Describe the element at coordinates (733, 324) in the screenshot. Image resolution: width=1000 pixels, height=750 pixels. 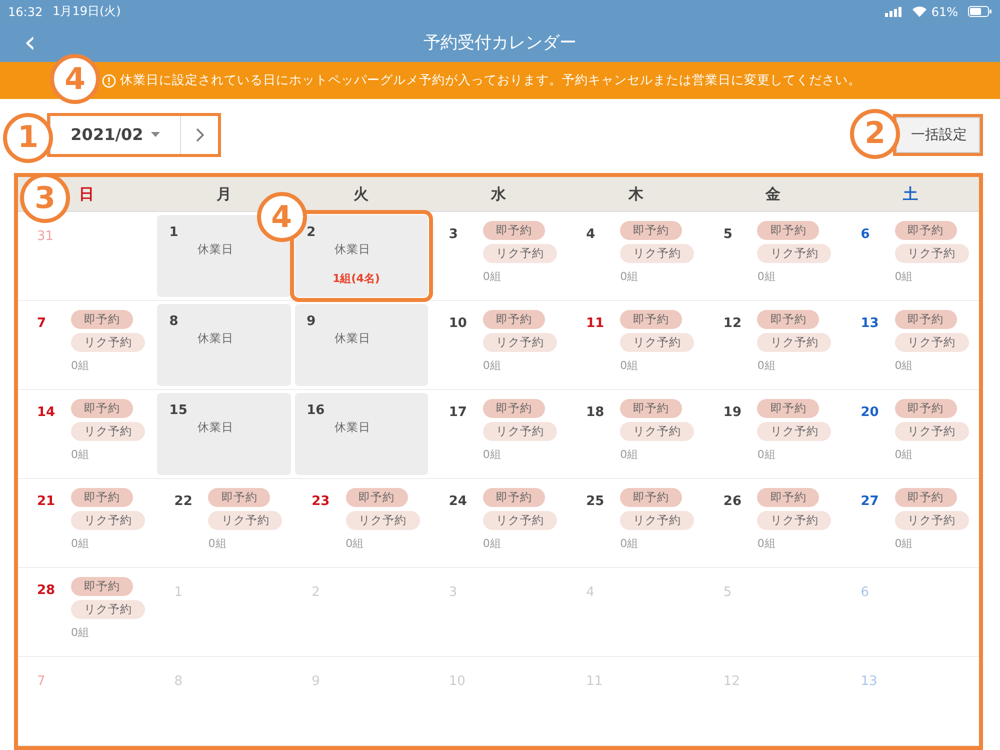
I see `day-number: 12` at that location.